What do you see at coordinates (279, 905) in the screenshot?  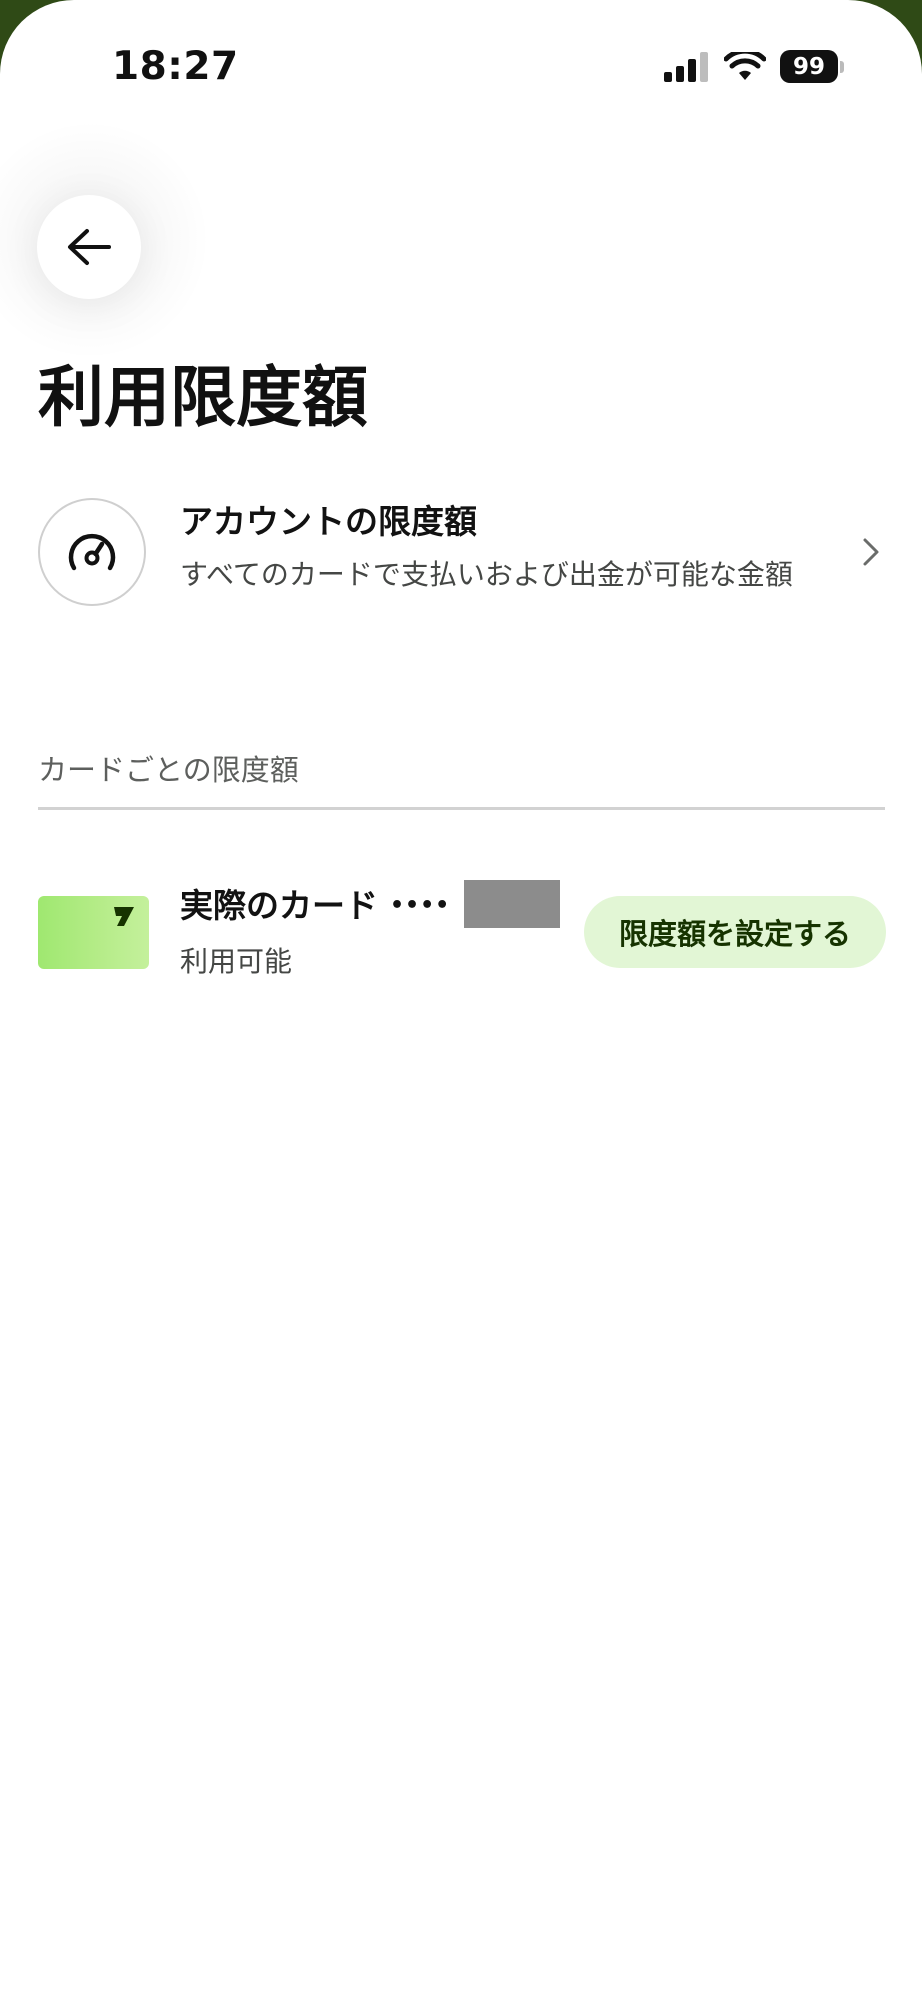 I see `card-name-label: 実際のカード` at bounding box center [279, 905].